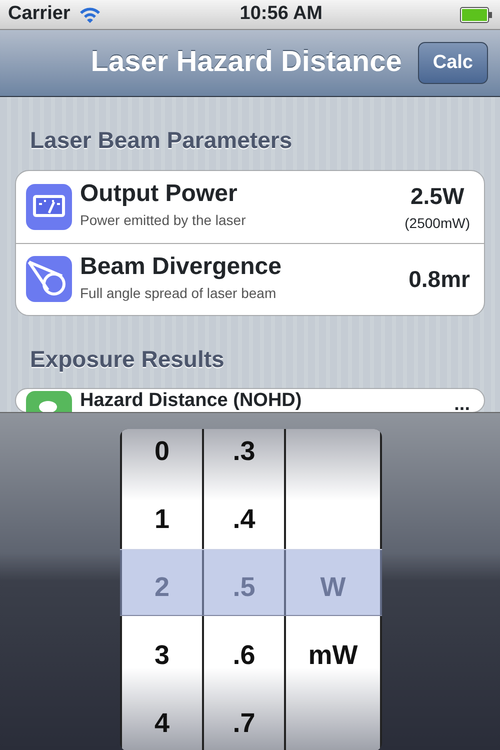 Image resolution: width=500 pixels, height=750 pixels. What do you see at coordinates (162, 519) in the screenshot?
I see `picker-item: 1` at bounding box center [162, 519].